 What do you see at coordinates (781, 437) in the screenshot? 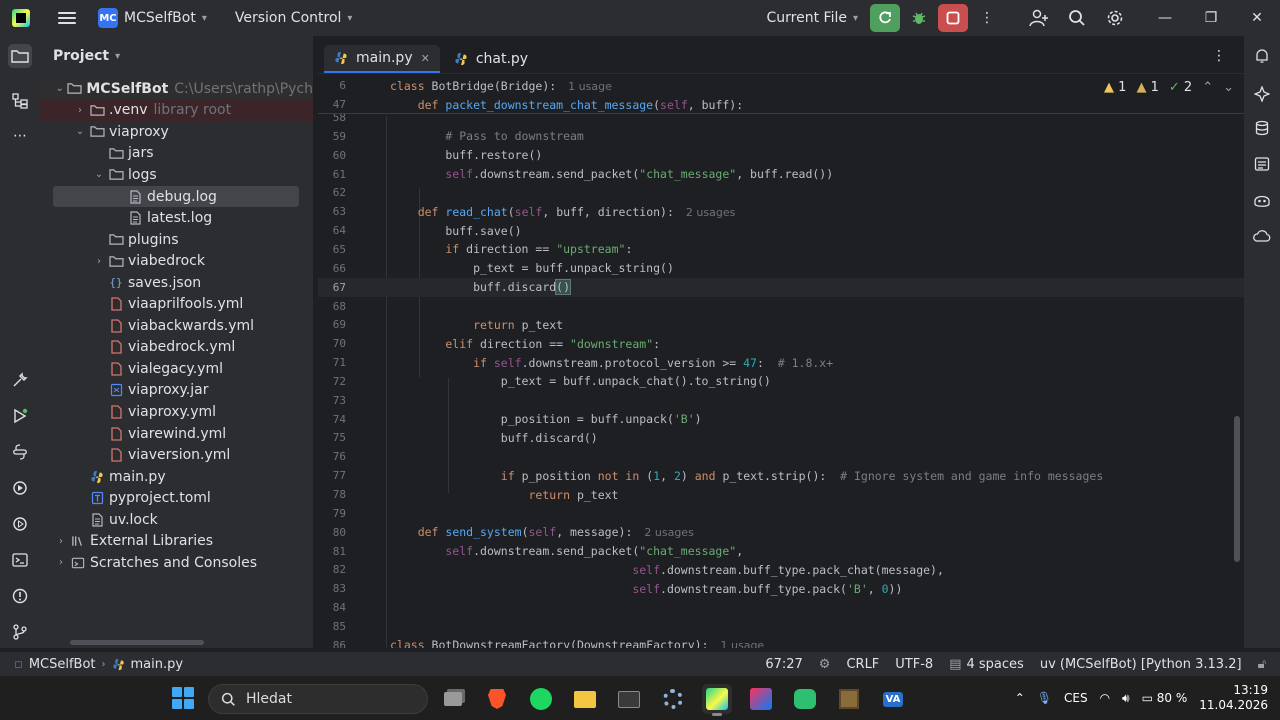
I see `code-line: 75 buff.discard()` at bounding box center [781, 437].